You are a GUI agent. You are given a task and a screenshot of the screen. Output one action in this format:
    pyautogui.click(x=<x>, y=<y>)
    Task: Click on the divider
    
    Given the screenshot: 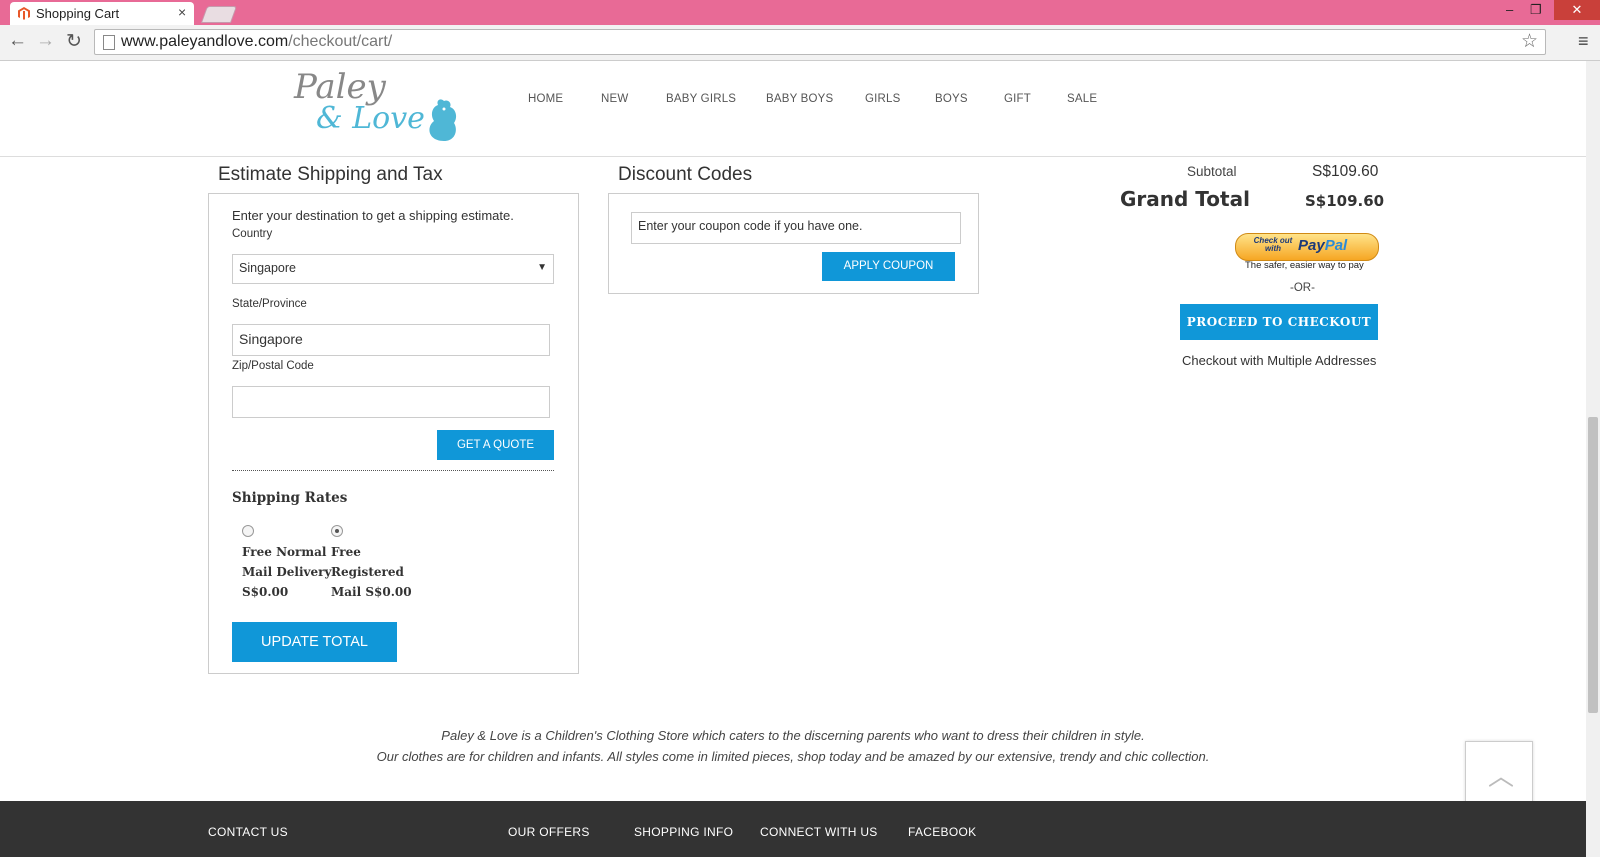 What is the action you would take?
    pyautogui.click(x=393, y=470)
    